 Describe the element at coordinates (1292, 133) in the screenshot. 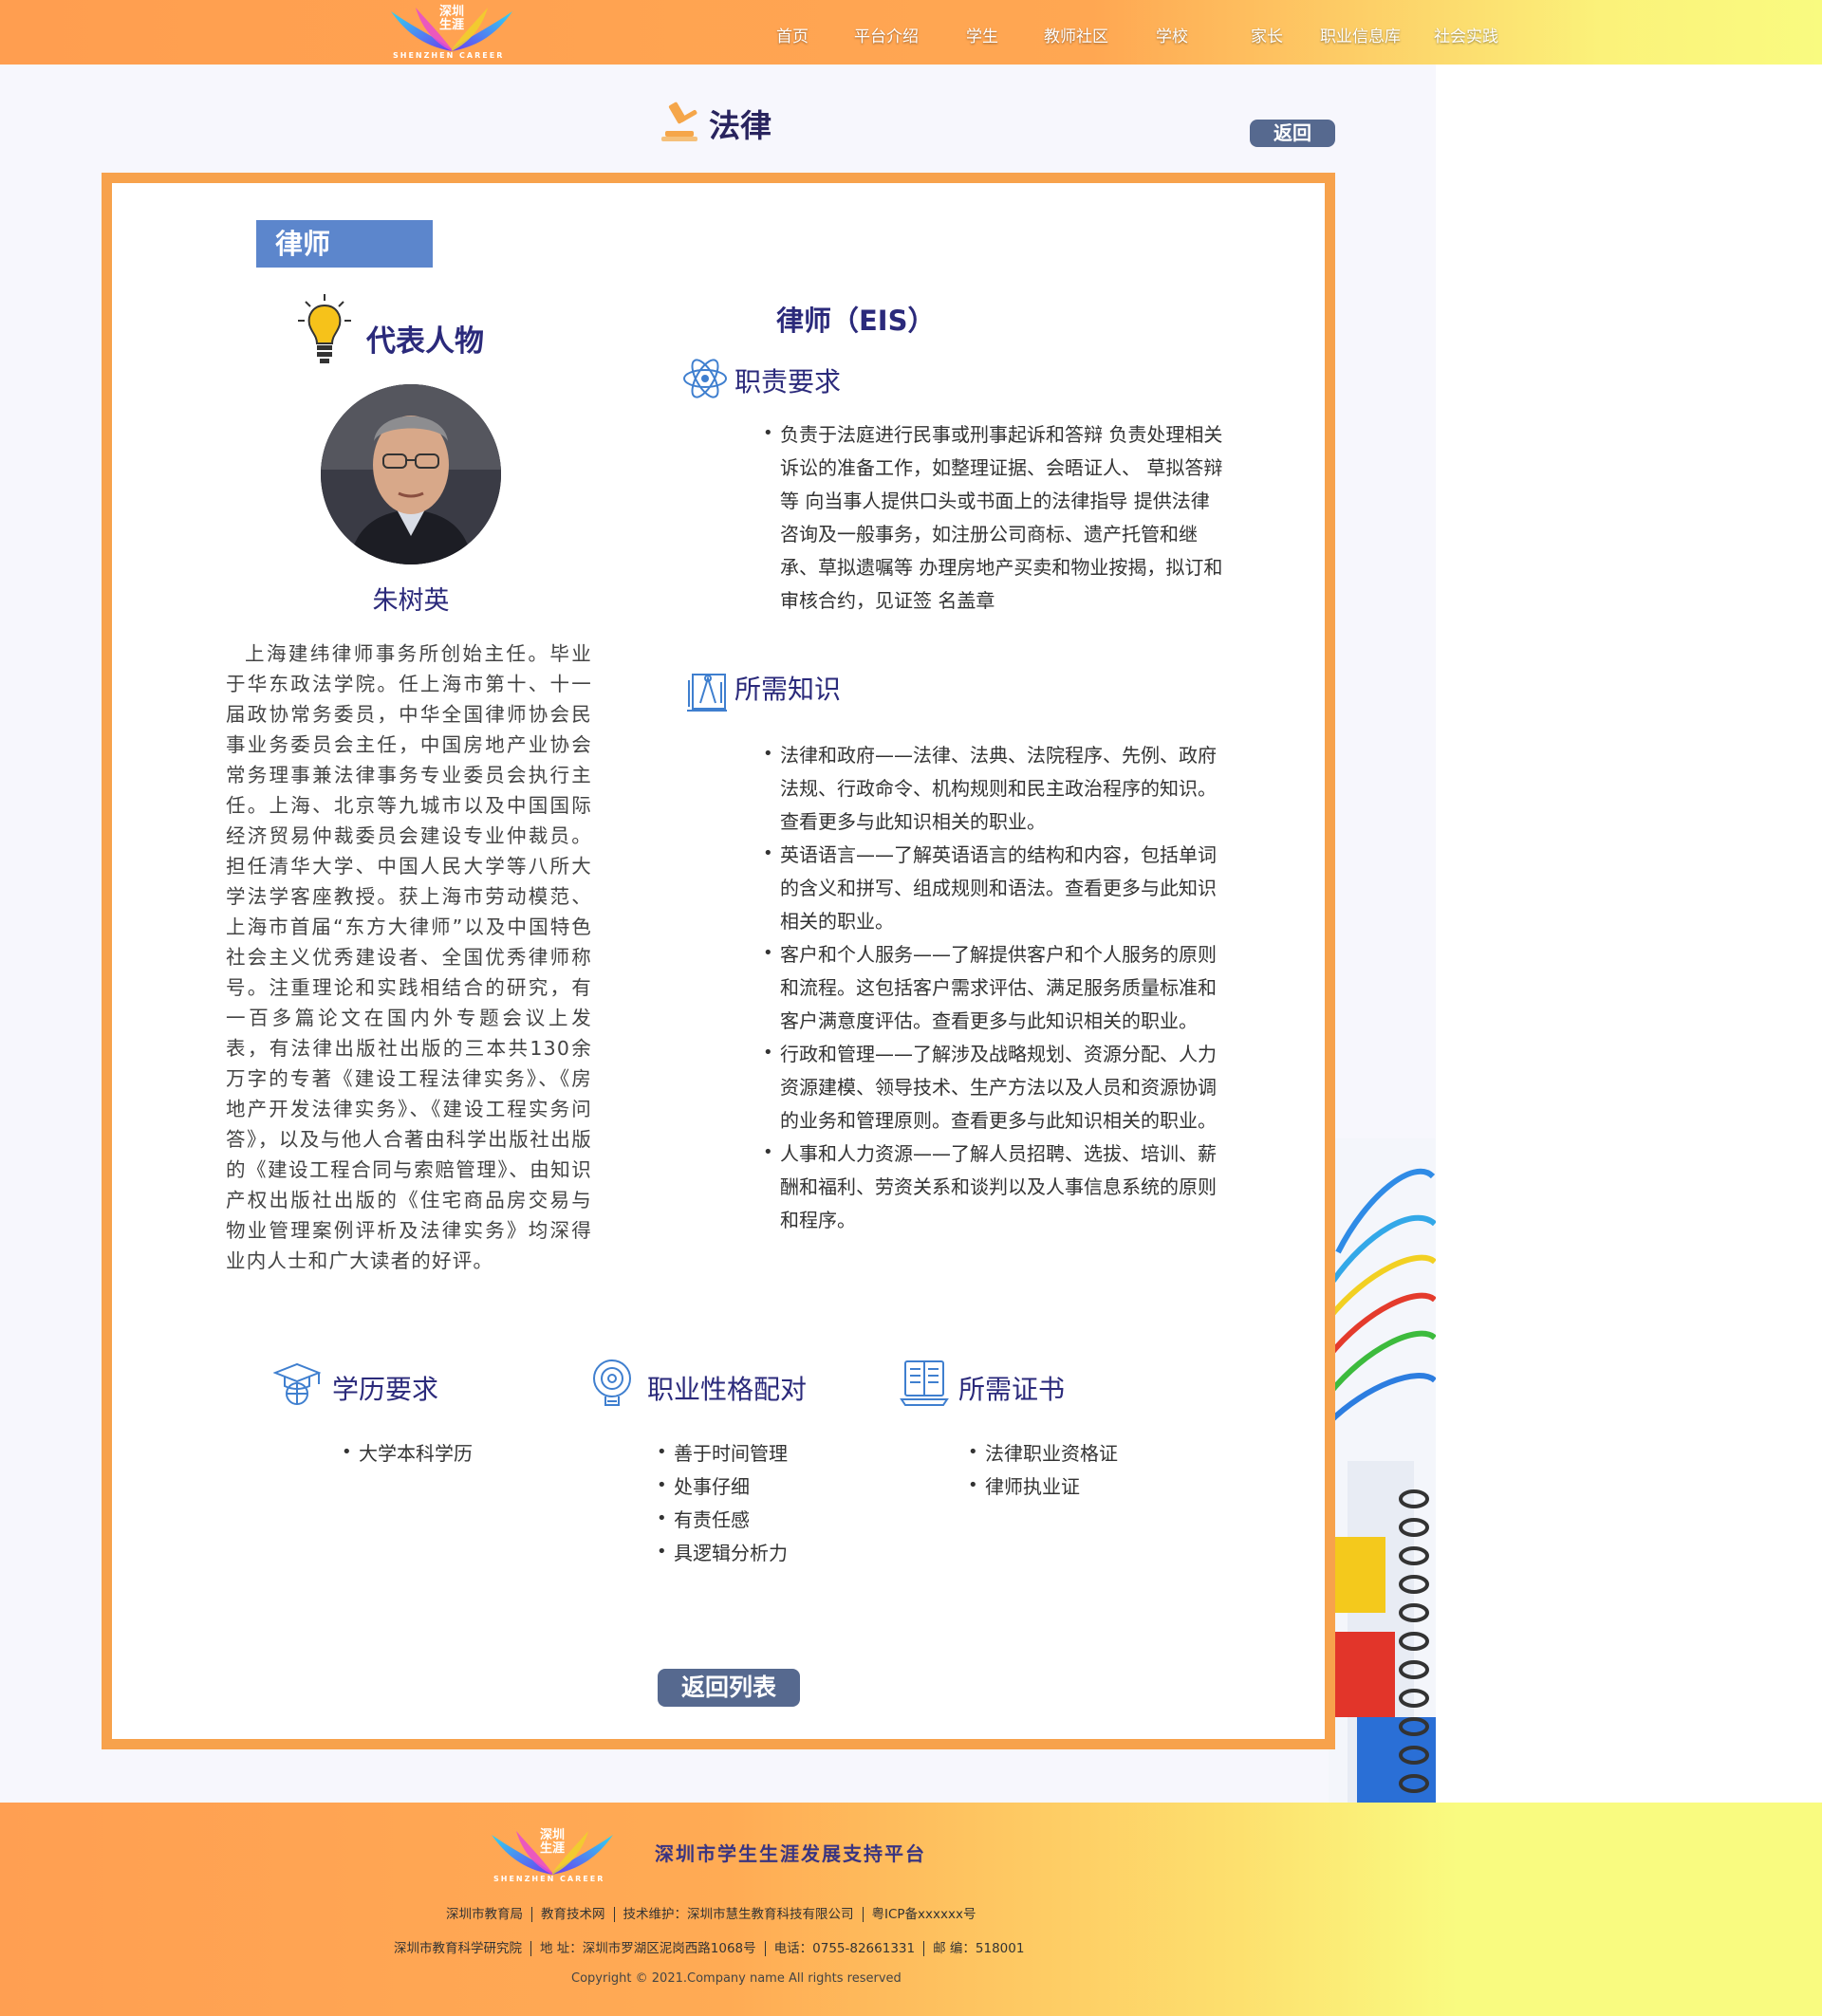

I see `back-button: 返回` at that location.